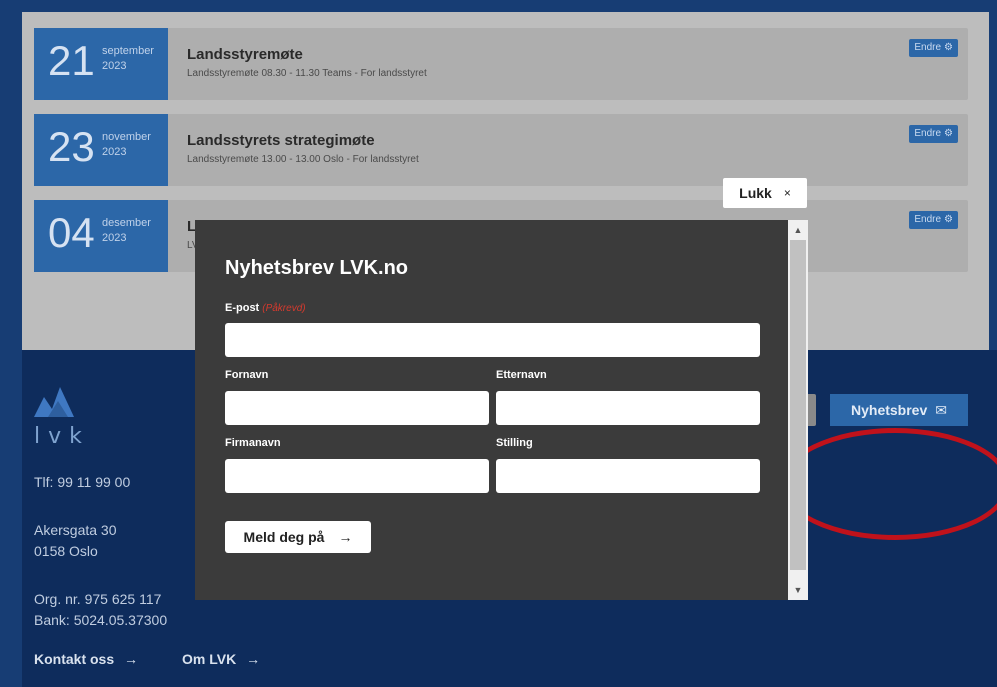 Image resolution: width=997 pixels, height=687 pixels. What do you see at coordinates (66, 551) in the screenshot?
I see `footer-address-line2: 0158 Oslo` at bounding box center [66, 551].